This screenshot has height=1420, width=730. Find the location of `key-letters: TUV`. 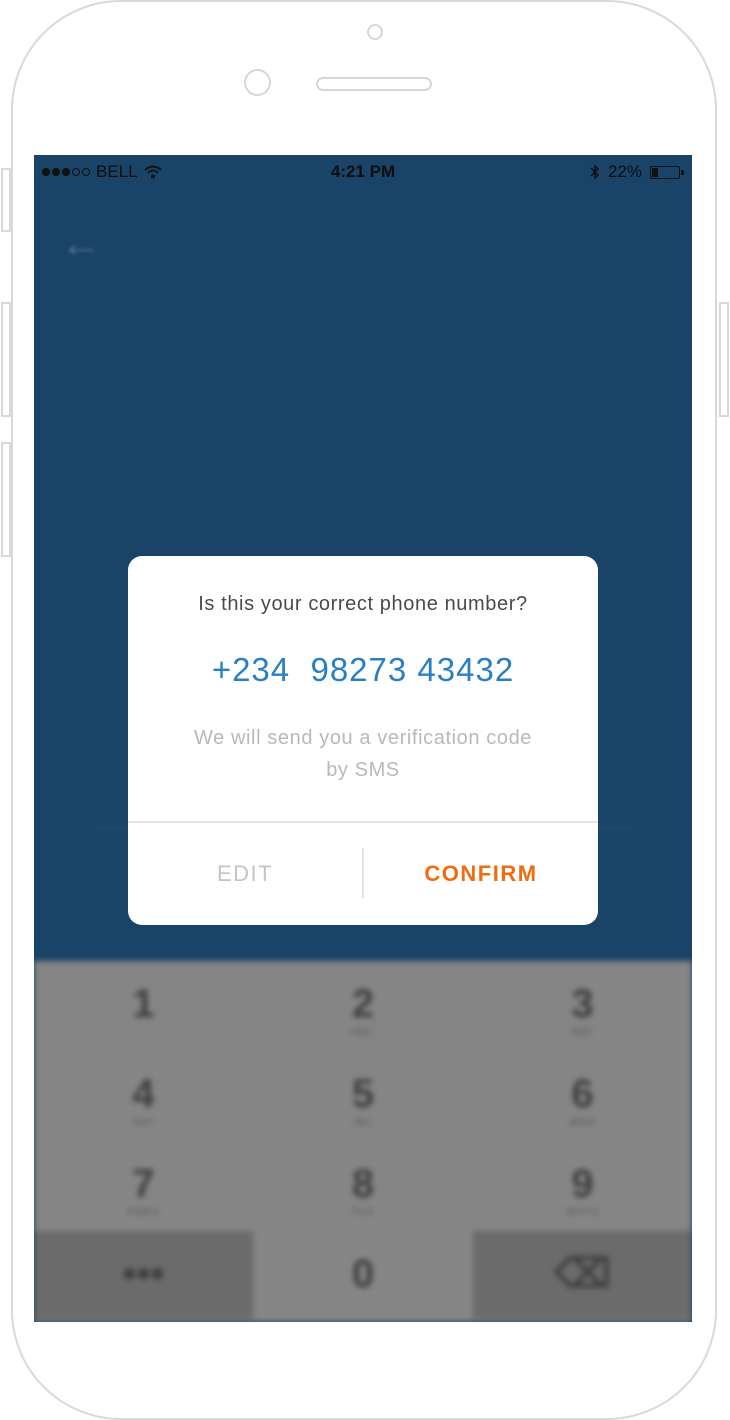

key-letters: TUV is located at coordinates (363, 1212).